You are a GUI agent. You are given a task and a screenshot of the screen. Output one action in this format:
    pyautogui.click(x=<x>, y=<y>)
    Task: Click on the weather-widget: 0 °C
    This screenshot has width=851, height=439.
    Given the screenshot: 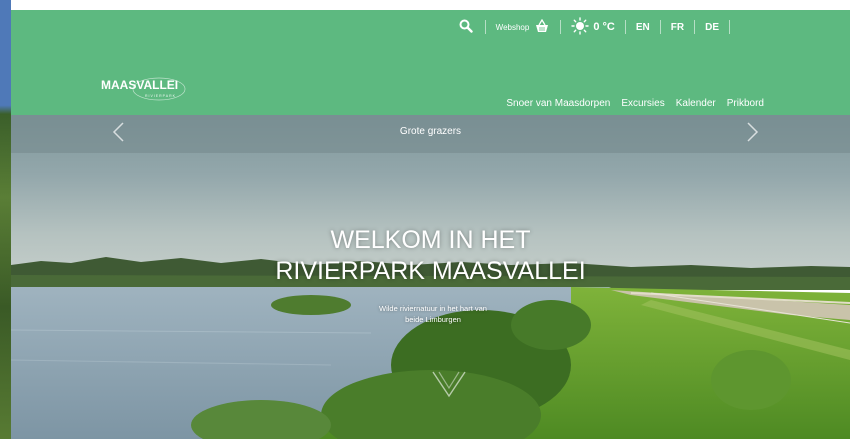 What is the action you would take?
    pyautogui.click(x=593, y=27)
    